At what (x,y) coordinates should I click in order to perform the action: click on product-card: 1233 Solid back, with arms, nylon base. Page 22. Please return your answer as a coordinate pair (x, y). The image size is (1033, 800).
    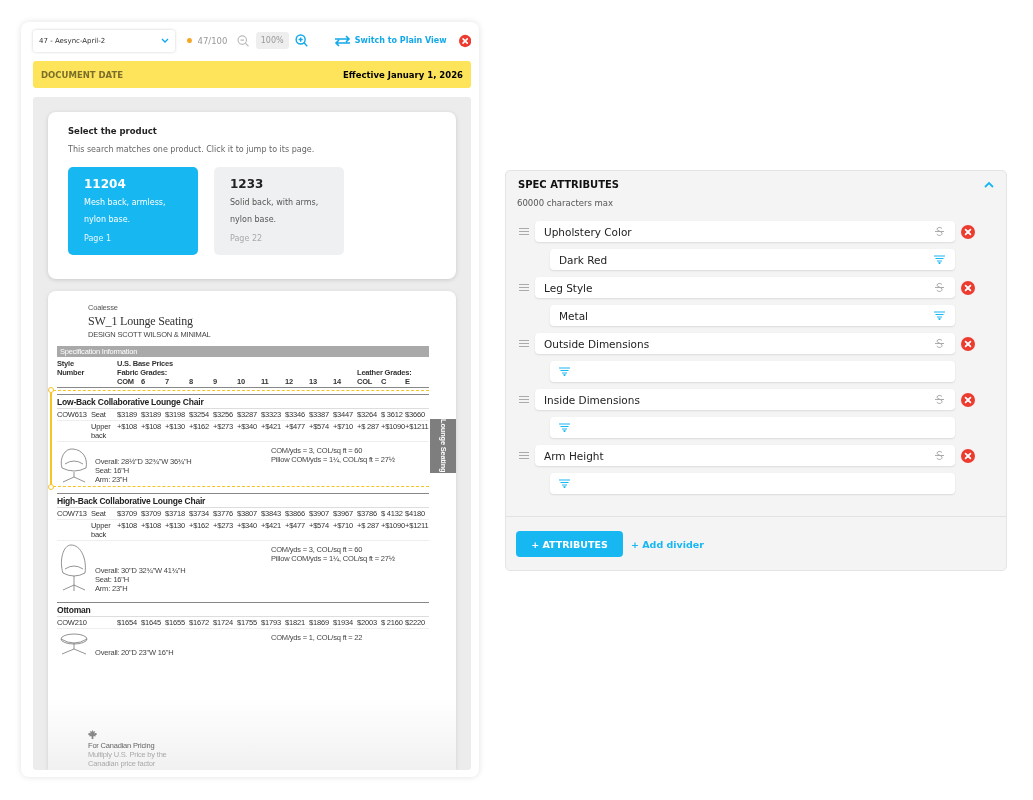
    Looking at the image, I should click on (279, 211).